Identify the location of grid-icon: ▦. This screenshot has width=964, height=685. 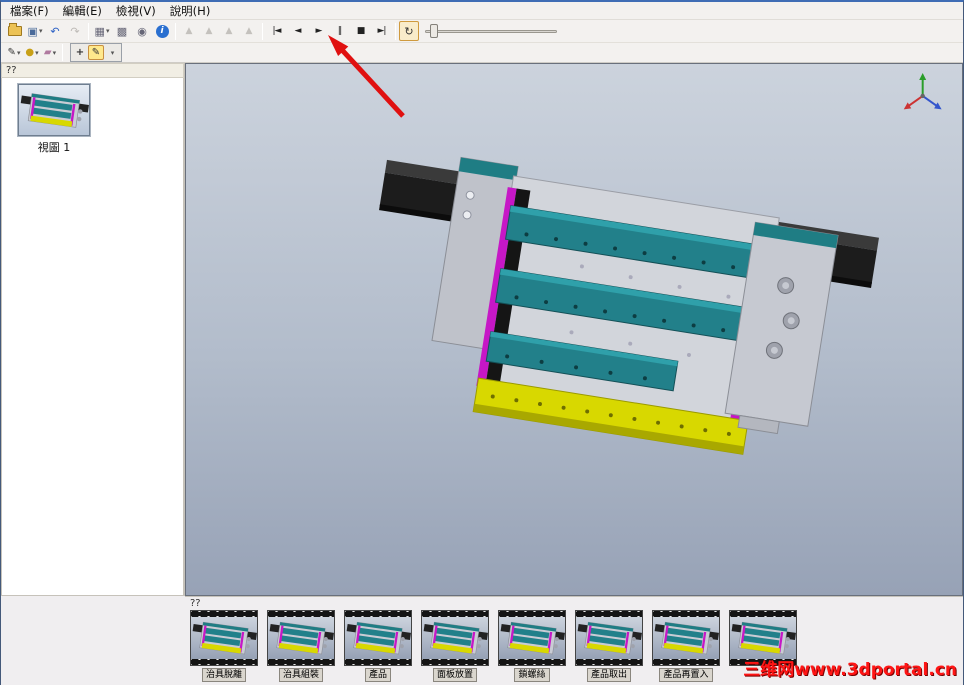
(99, 31).